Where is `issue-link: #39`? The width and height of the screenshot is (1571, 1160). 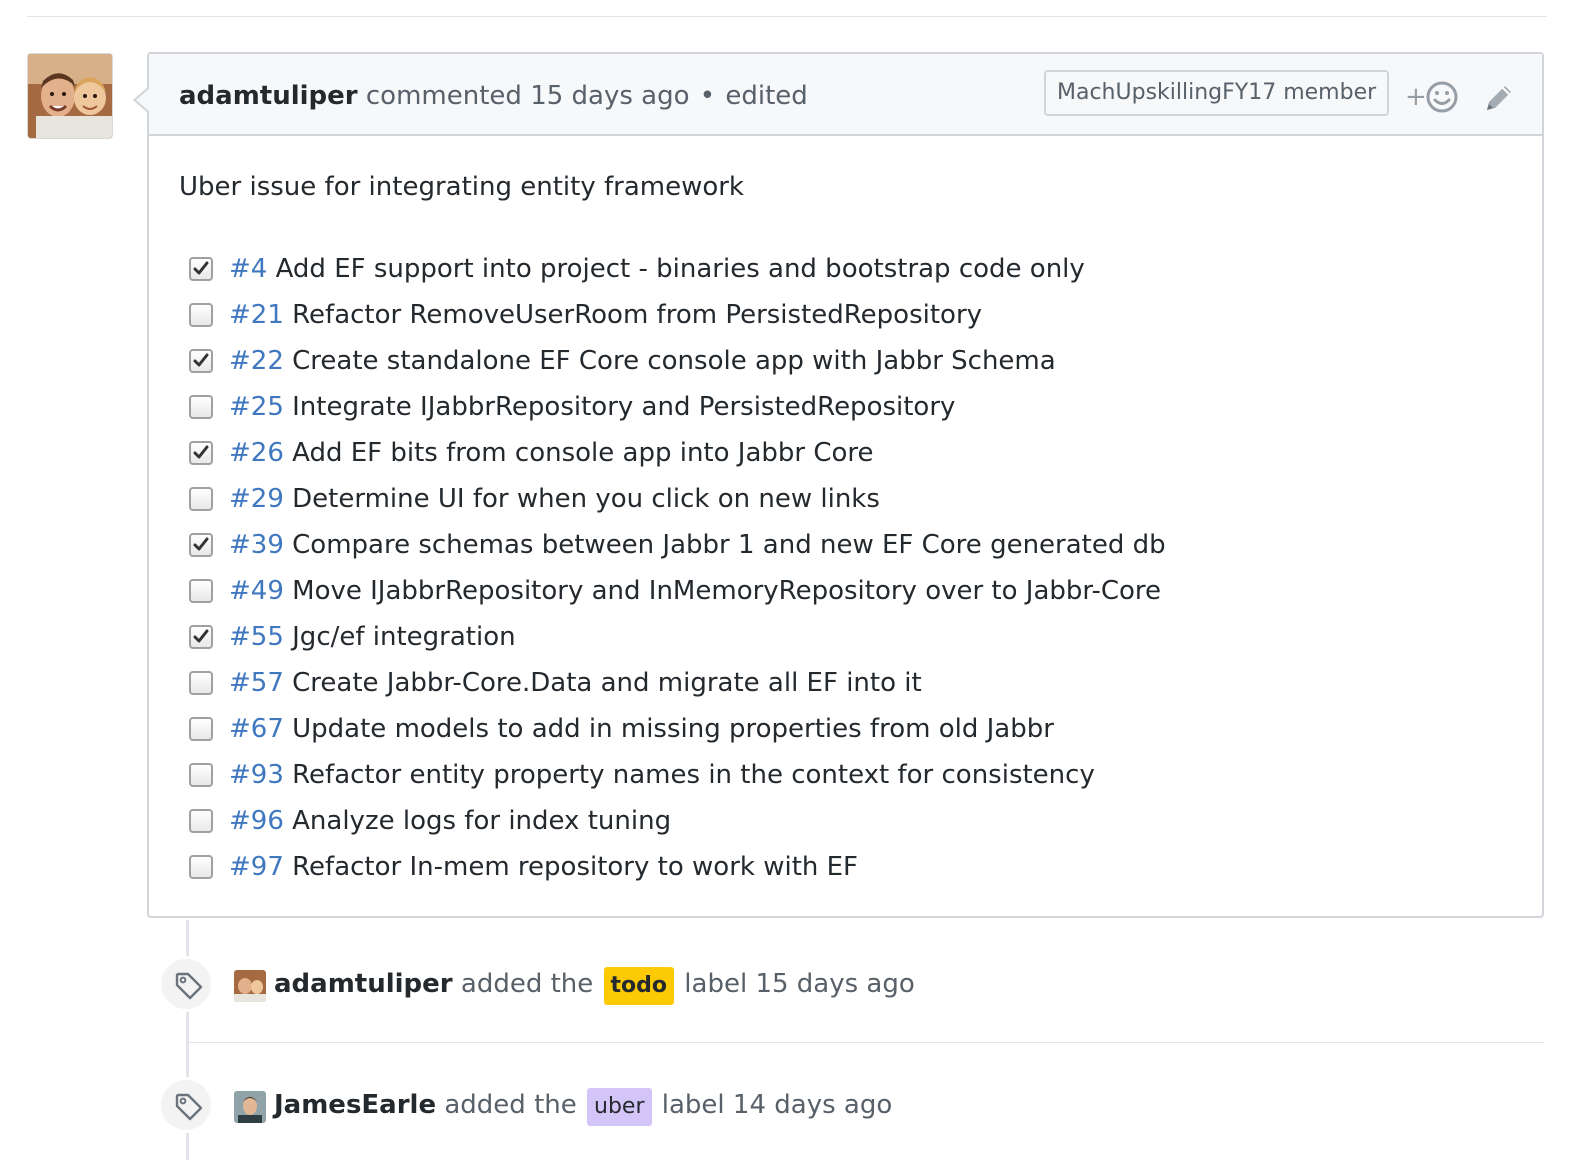 issue-link: #39 is located at coordinates (256, 545).